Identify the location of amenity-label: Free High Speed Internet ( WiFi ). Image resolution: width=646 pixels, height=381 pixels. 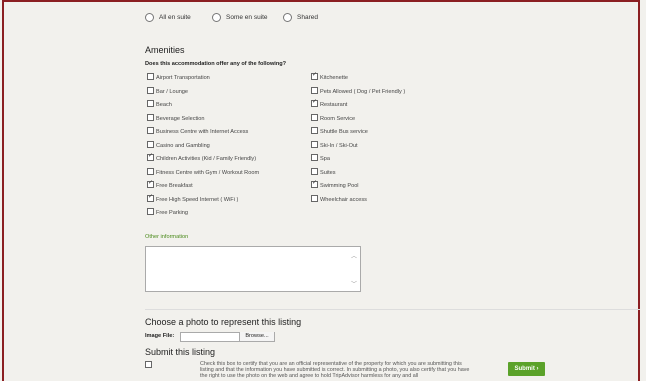
(197, 199).